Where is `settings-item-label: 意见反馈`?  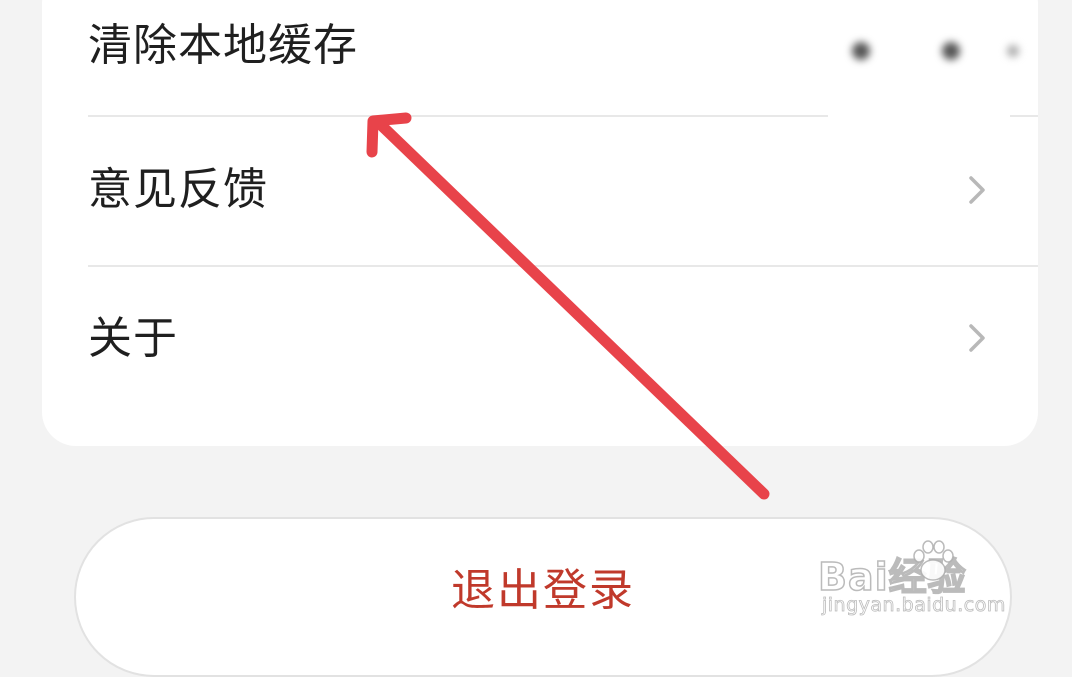
settings-item-label: 意见反馈 is located at coordinates (178, 189).